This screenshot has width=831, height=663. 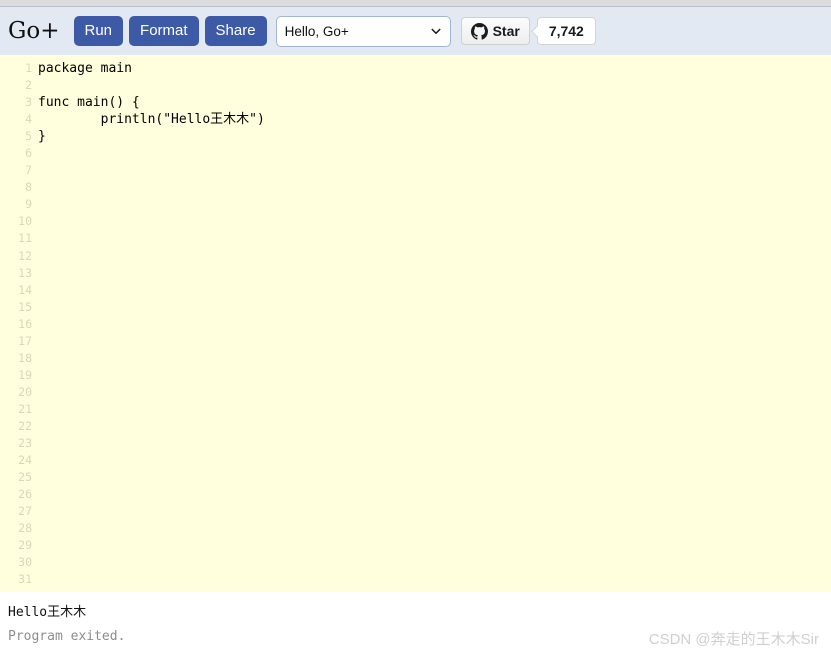 I want to click on line-number: 10, so click(x=25, y=221).